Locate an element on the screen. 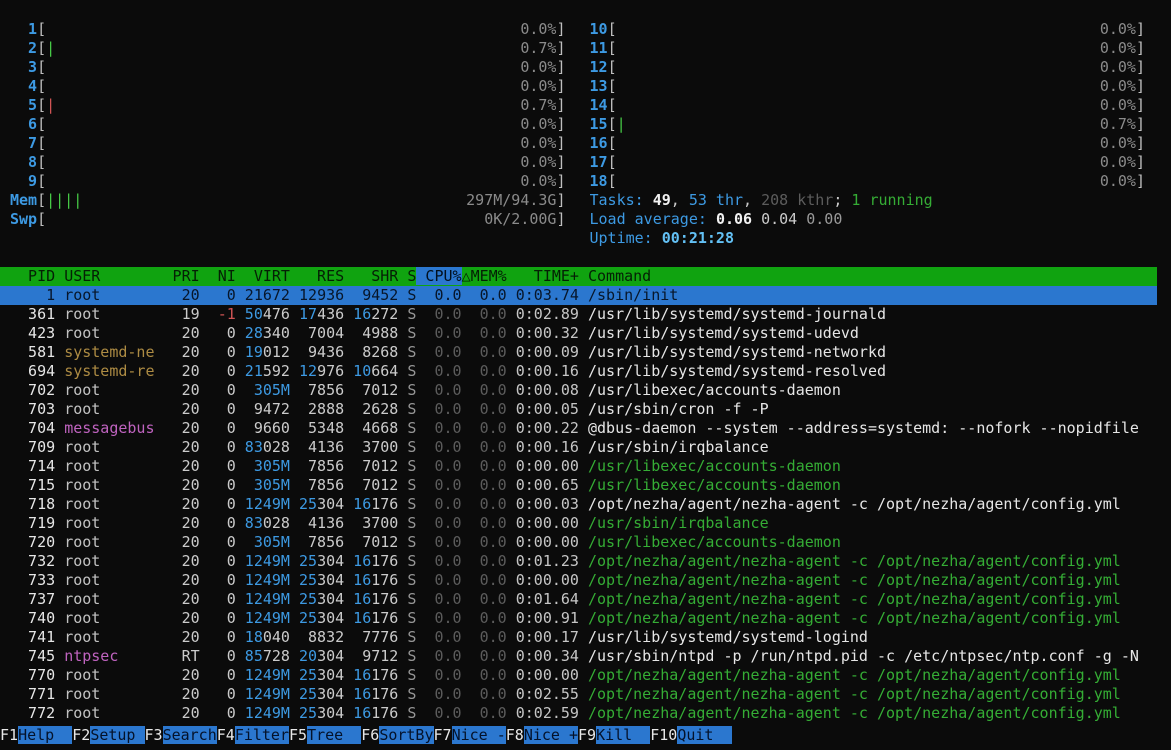 The image size is (1171, 750). cpu-meter-7-bar: 0.0% is located at coordinates (301, 143).